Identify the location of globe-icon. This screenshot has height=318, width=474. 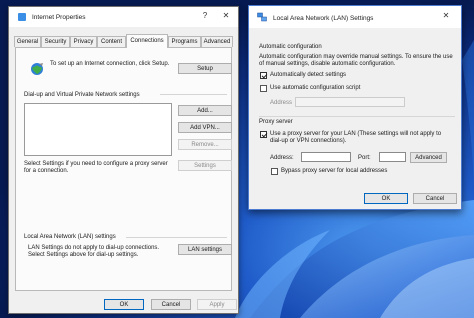
(37, 69).